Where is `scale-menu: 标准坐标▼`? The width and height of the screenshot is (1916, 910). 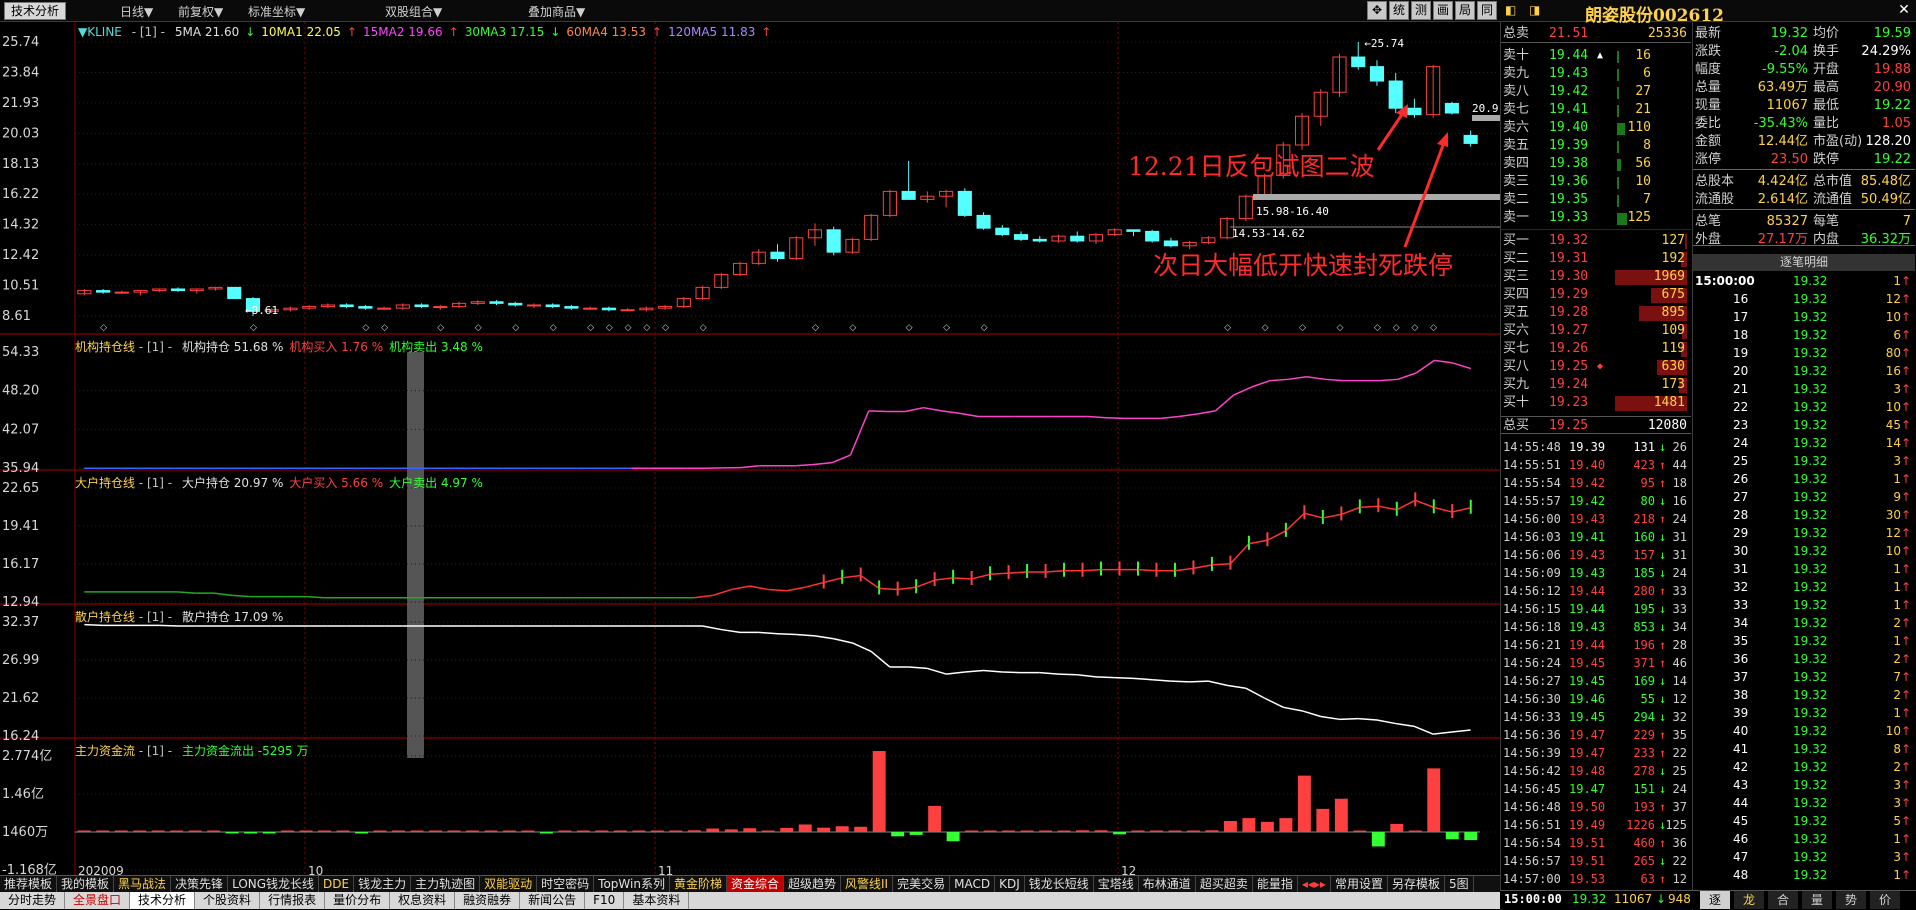 scale-menu: 标准坐标▼ is located at coordinates (276, 11).